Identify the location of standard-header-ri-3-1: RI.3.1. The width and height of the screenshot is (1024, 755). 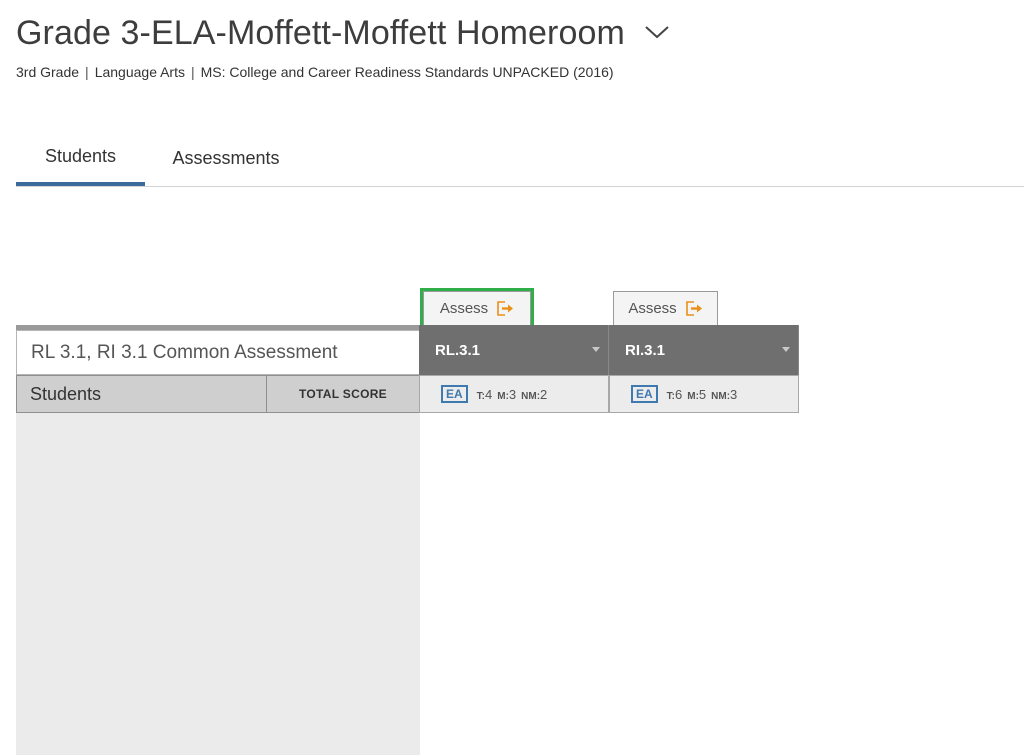
(704, 350).